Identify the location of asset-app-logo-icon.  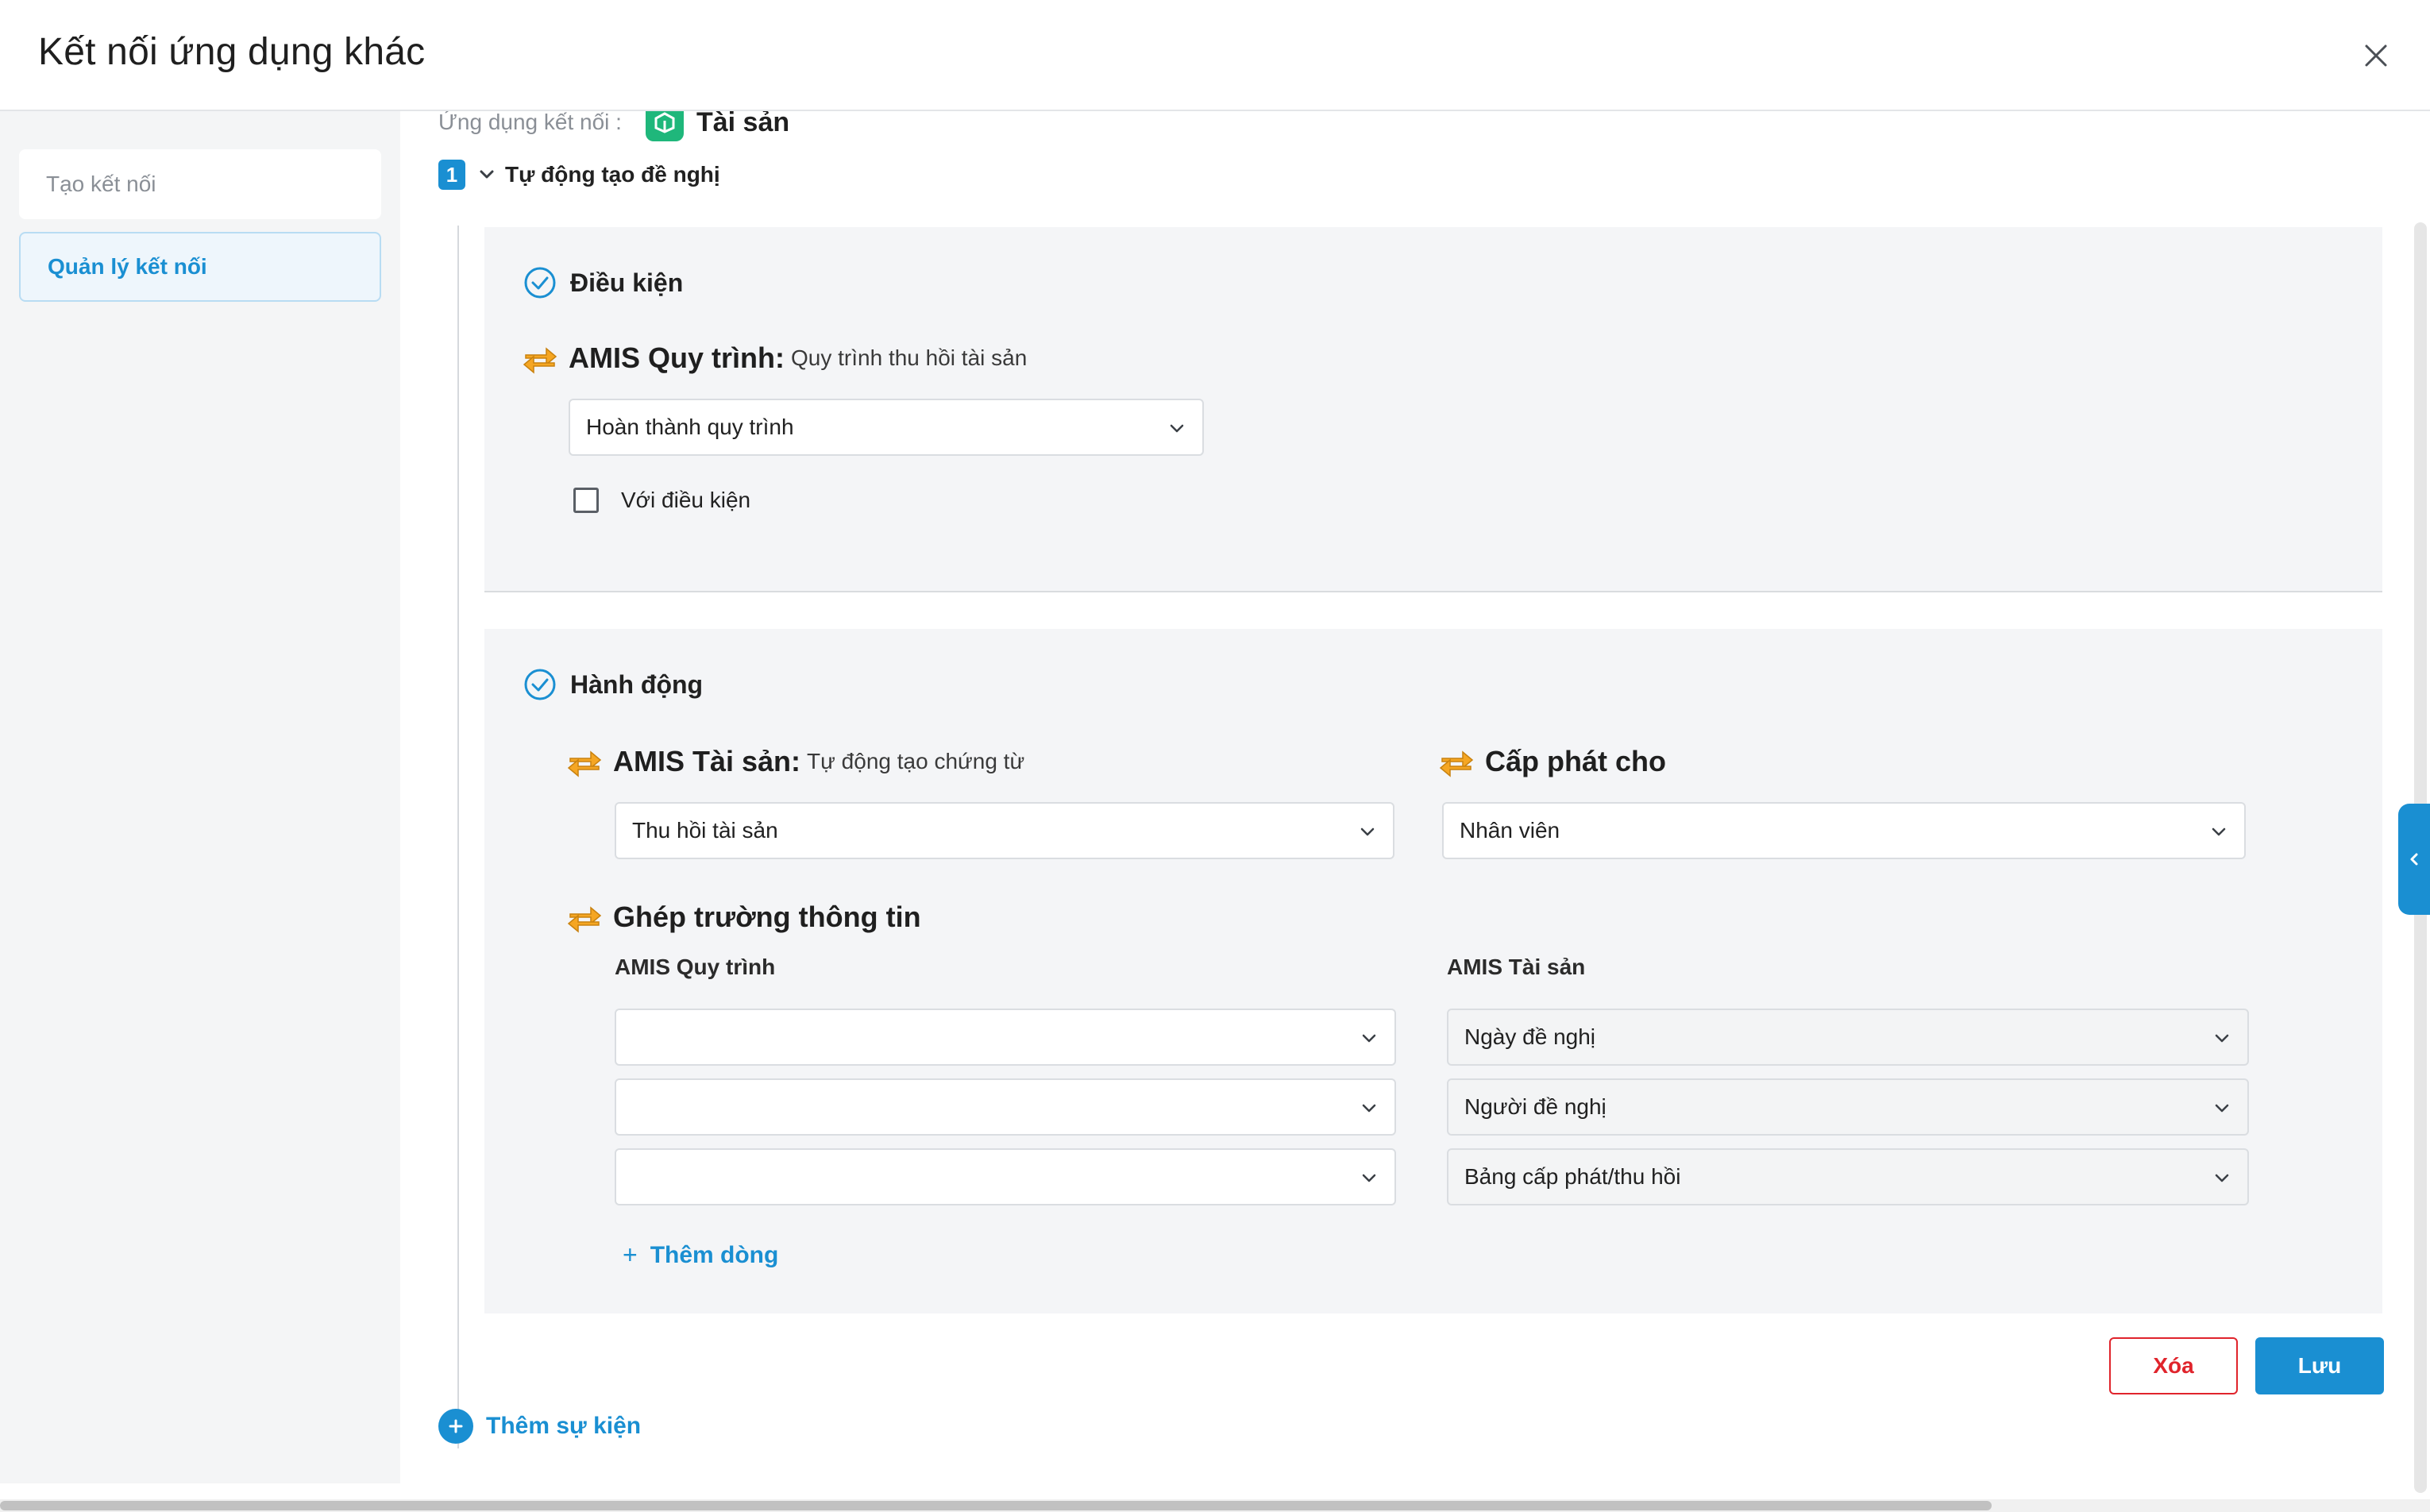
(664, 126).